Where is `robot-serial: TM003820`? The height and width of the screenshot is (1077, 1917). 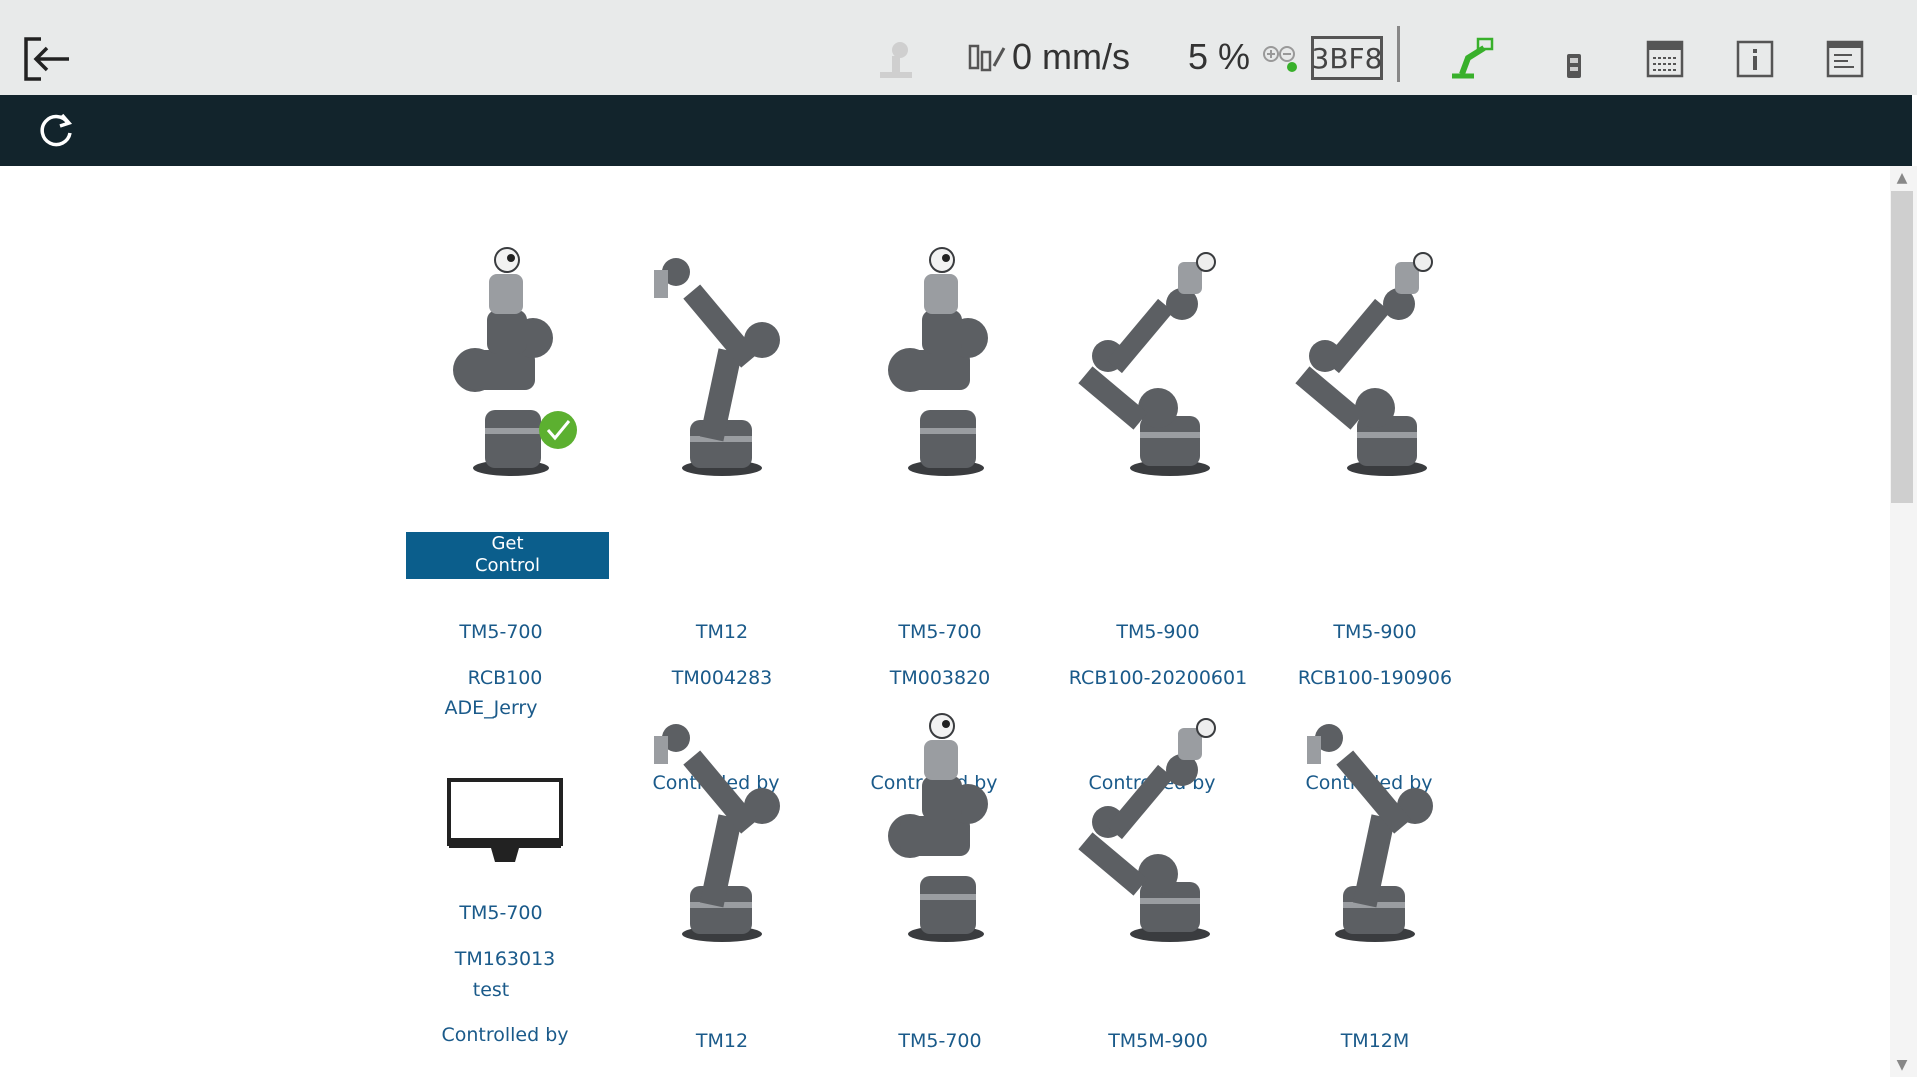
robot-serial: TM003820 is located at coordinates (940, 678).